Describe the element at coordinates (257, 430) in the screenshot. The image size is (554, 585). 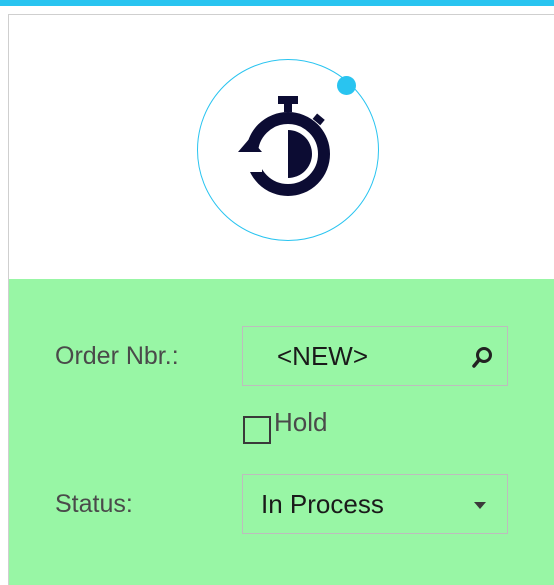
I see `hold-checkbox` at that location.